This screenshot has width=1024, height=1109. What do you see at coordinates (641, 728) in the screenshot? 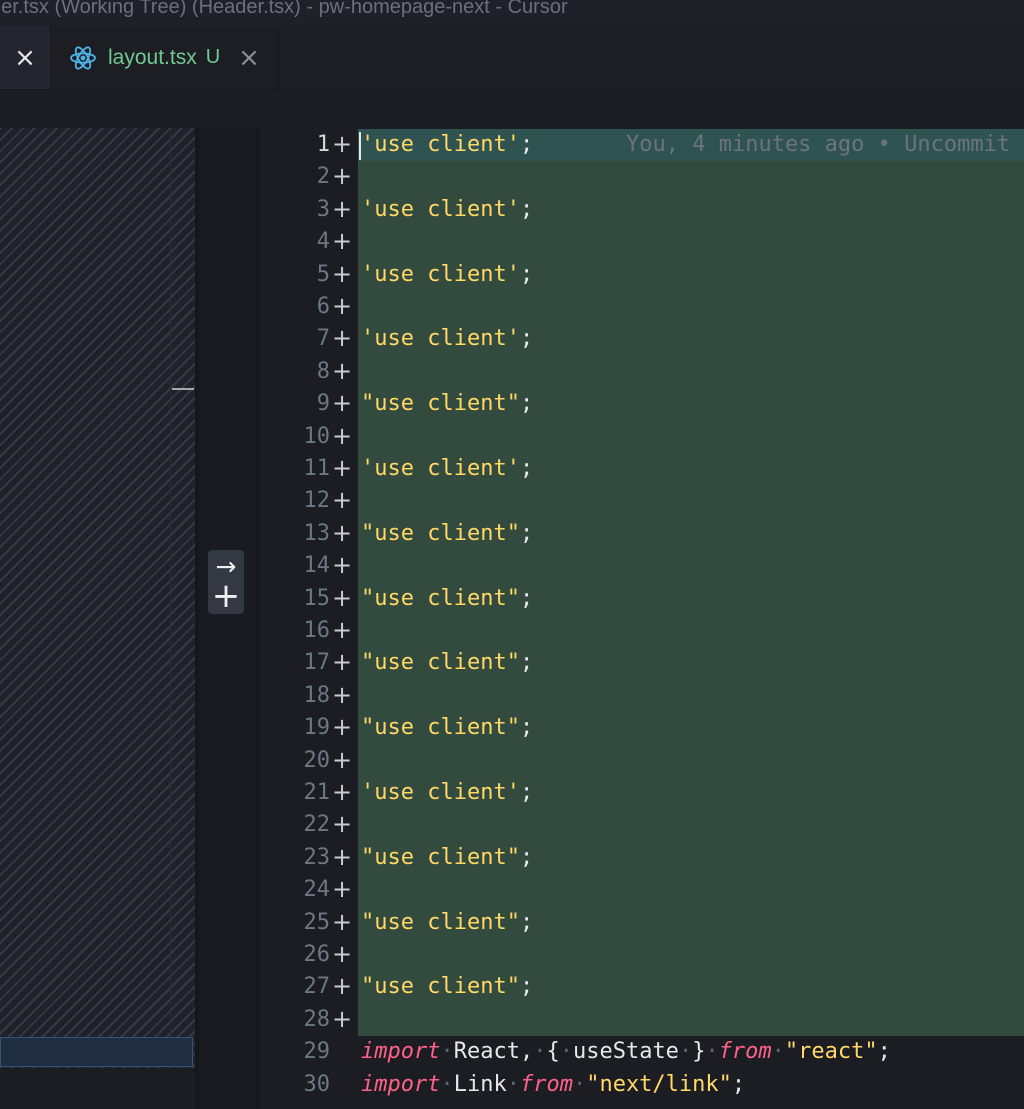
I see `code-line: 19 + "use client";` at bounding box center [641, 728].